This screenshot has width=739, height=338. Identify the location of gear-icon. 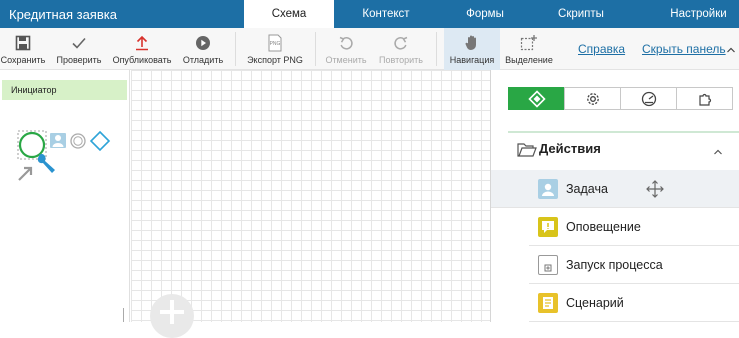
(592, 98).